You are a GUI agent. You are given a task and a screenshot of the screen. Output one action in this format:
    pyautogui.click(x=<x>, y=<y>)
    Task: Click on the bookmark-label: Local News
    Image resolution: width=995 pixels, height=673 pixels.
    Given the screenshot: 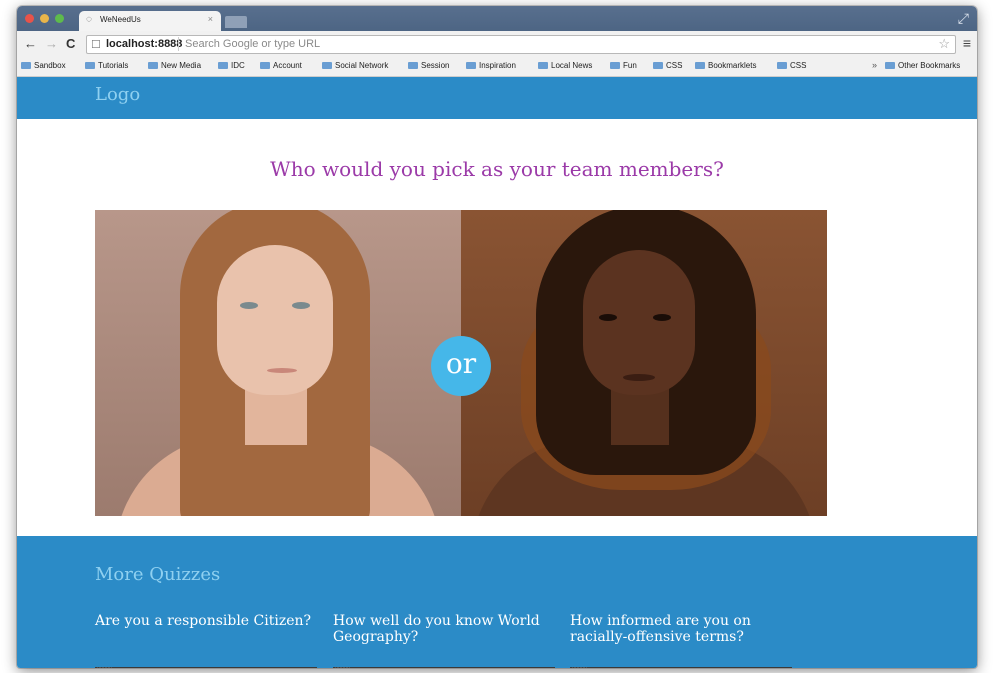 What is the action you would take?
    pyautogui.click(x=572, y=65)
    